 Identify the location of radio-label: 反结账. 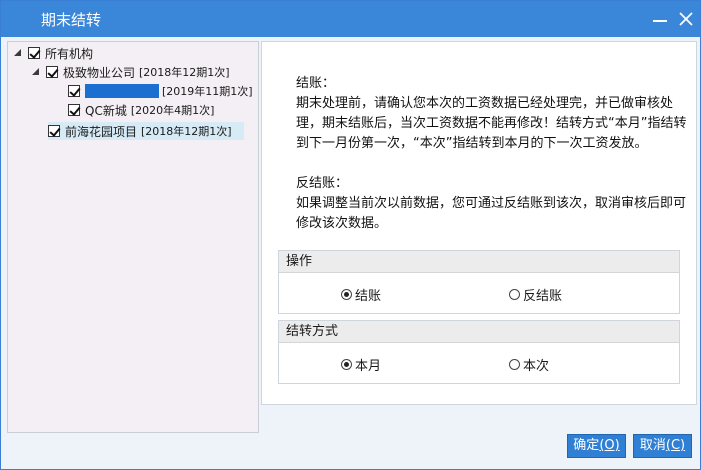
(543, 296).